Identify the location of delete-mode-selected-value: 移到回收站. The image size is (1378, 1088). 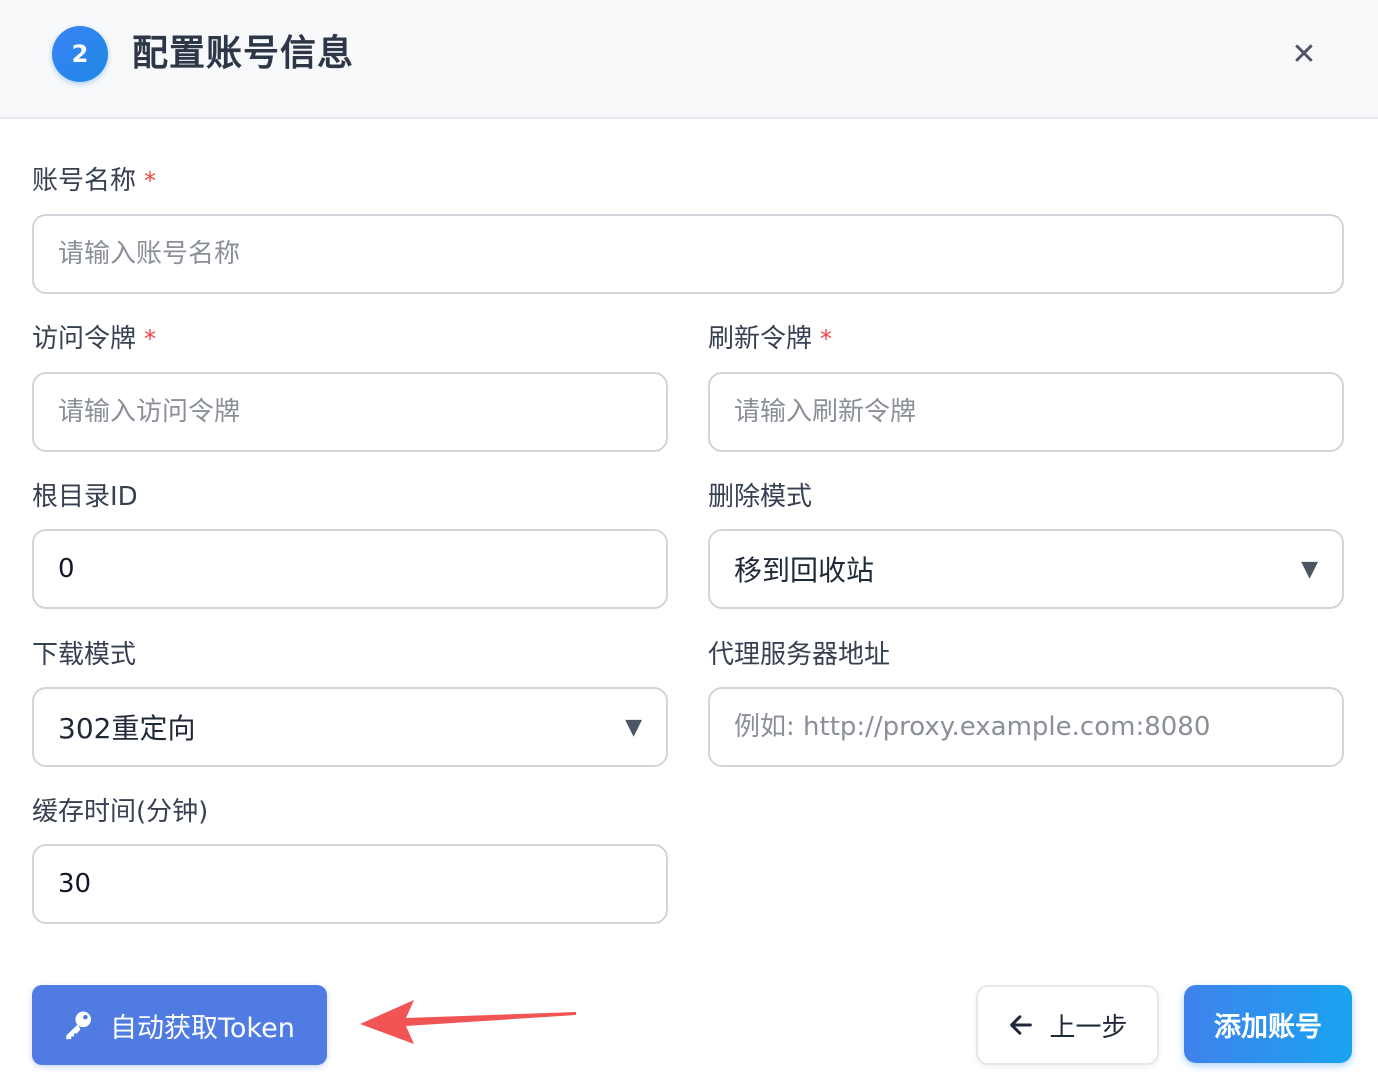
(804, 570).